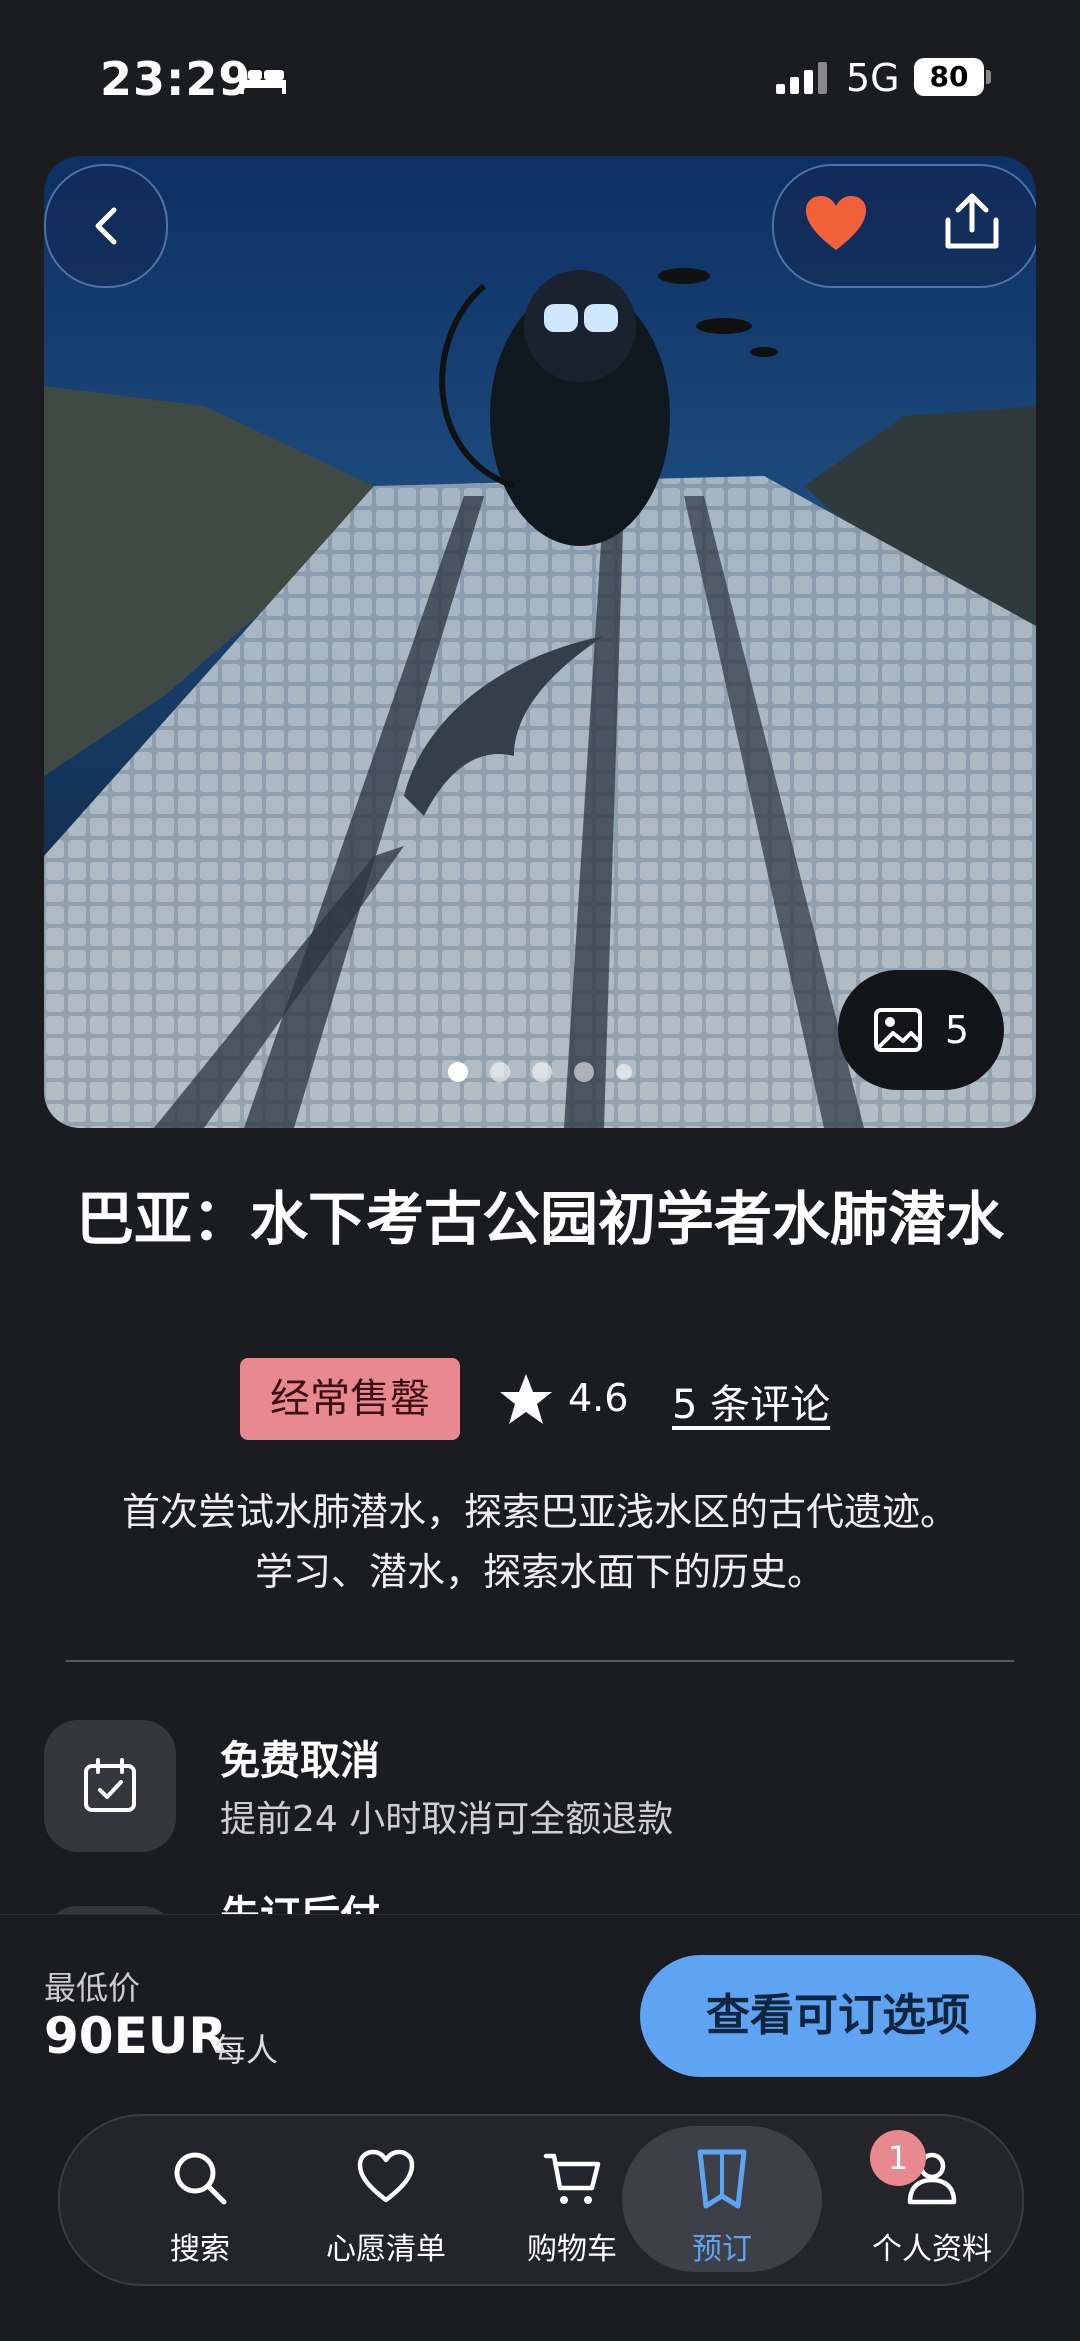 This screenshot has width=1080, height=2341. I want to click on tab-profile: 个人资料, so click(932, 2200).